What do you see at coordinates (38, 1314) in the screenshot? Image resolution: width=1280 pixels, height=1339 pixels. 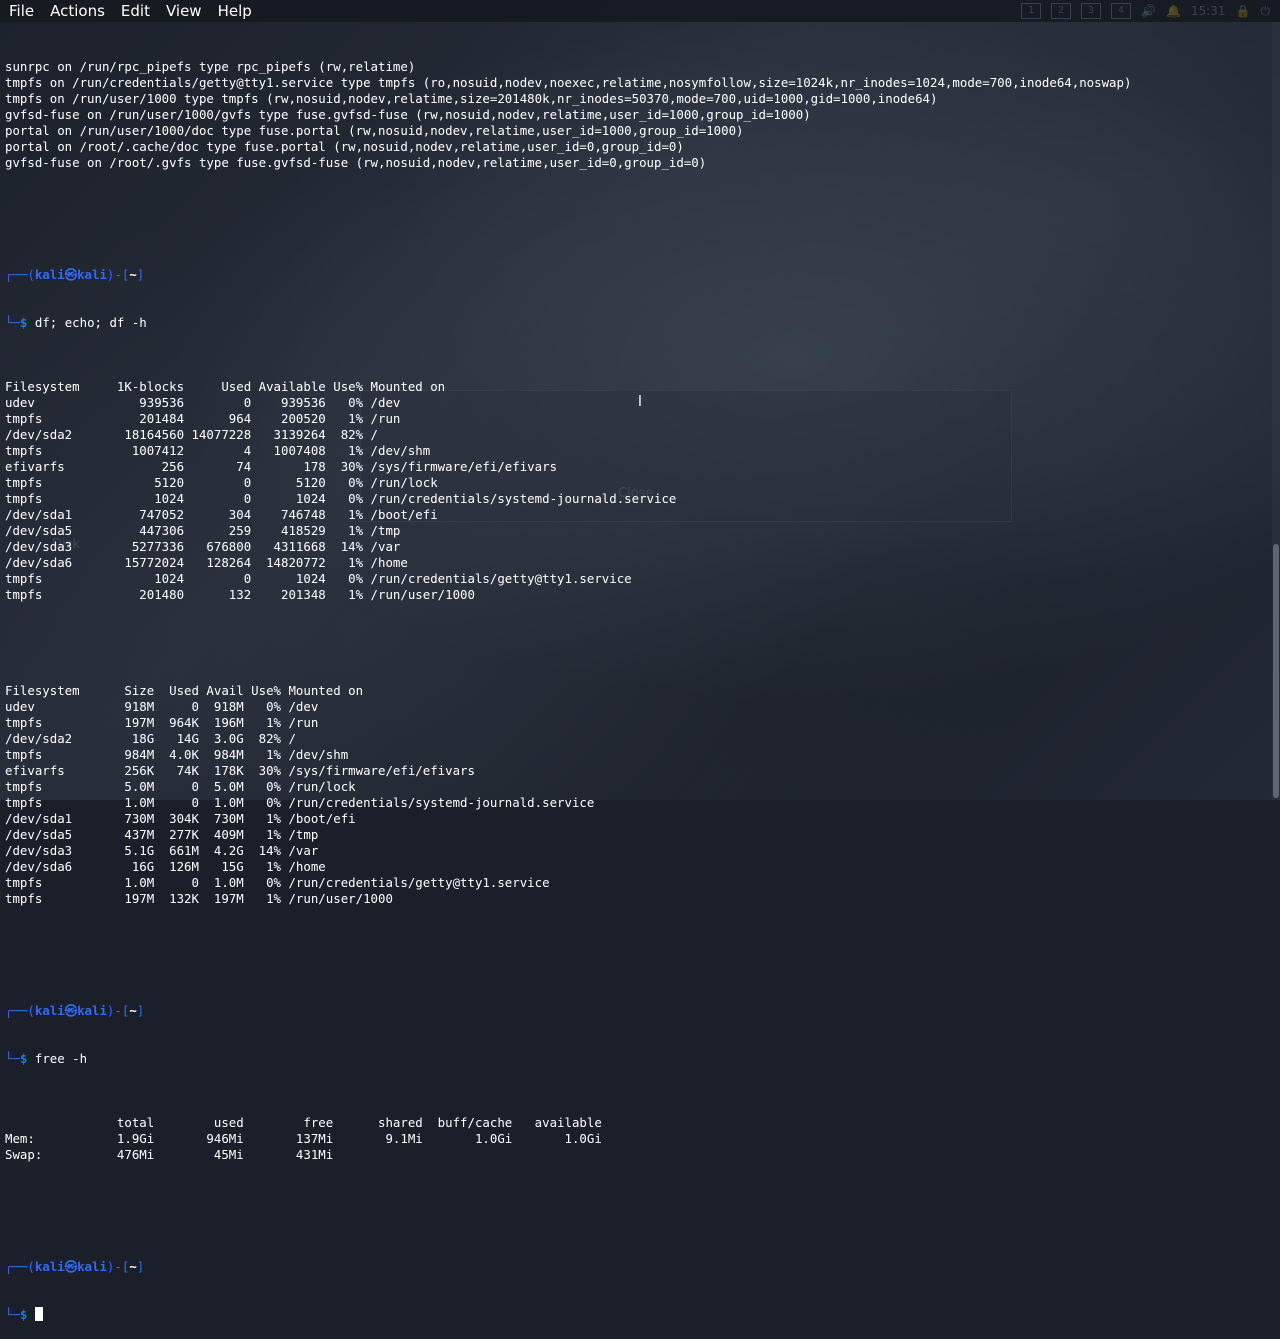 I see `text-cursor` at bounding box center [38, 1314].